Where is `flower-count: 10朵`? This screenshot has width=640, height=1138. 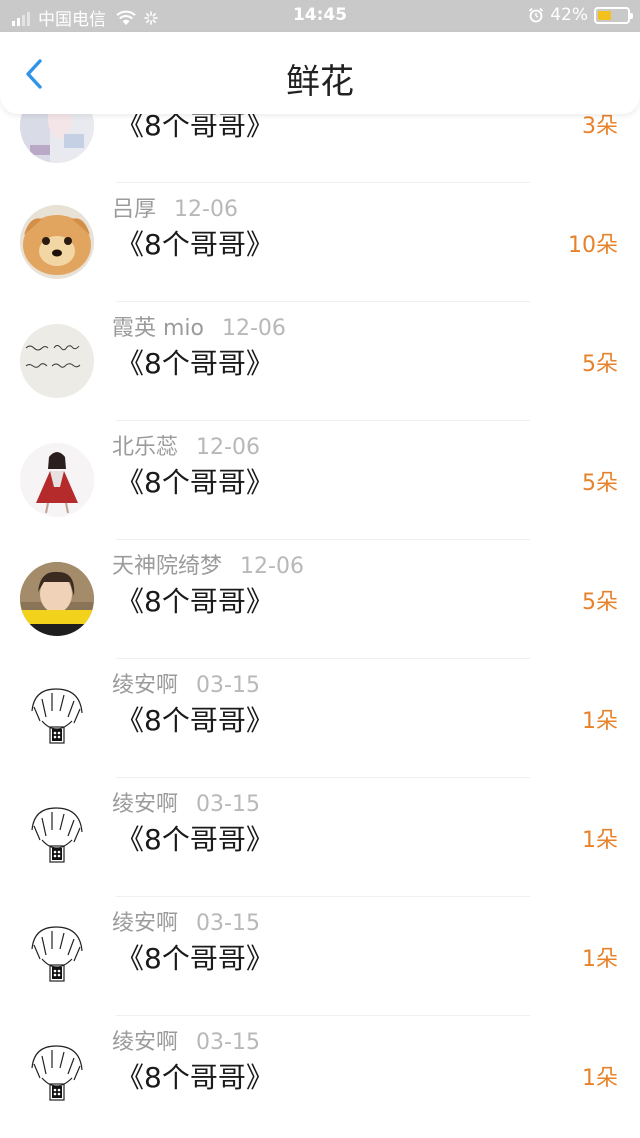
flower-count: 10朵 is located at coordinates (593, 245).